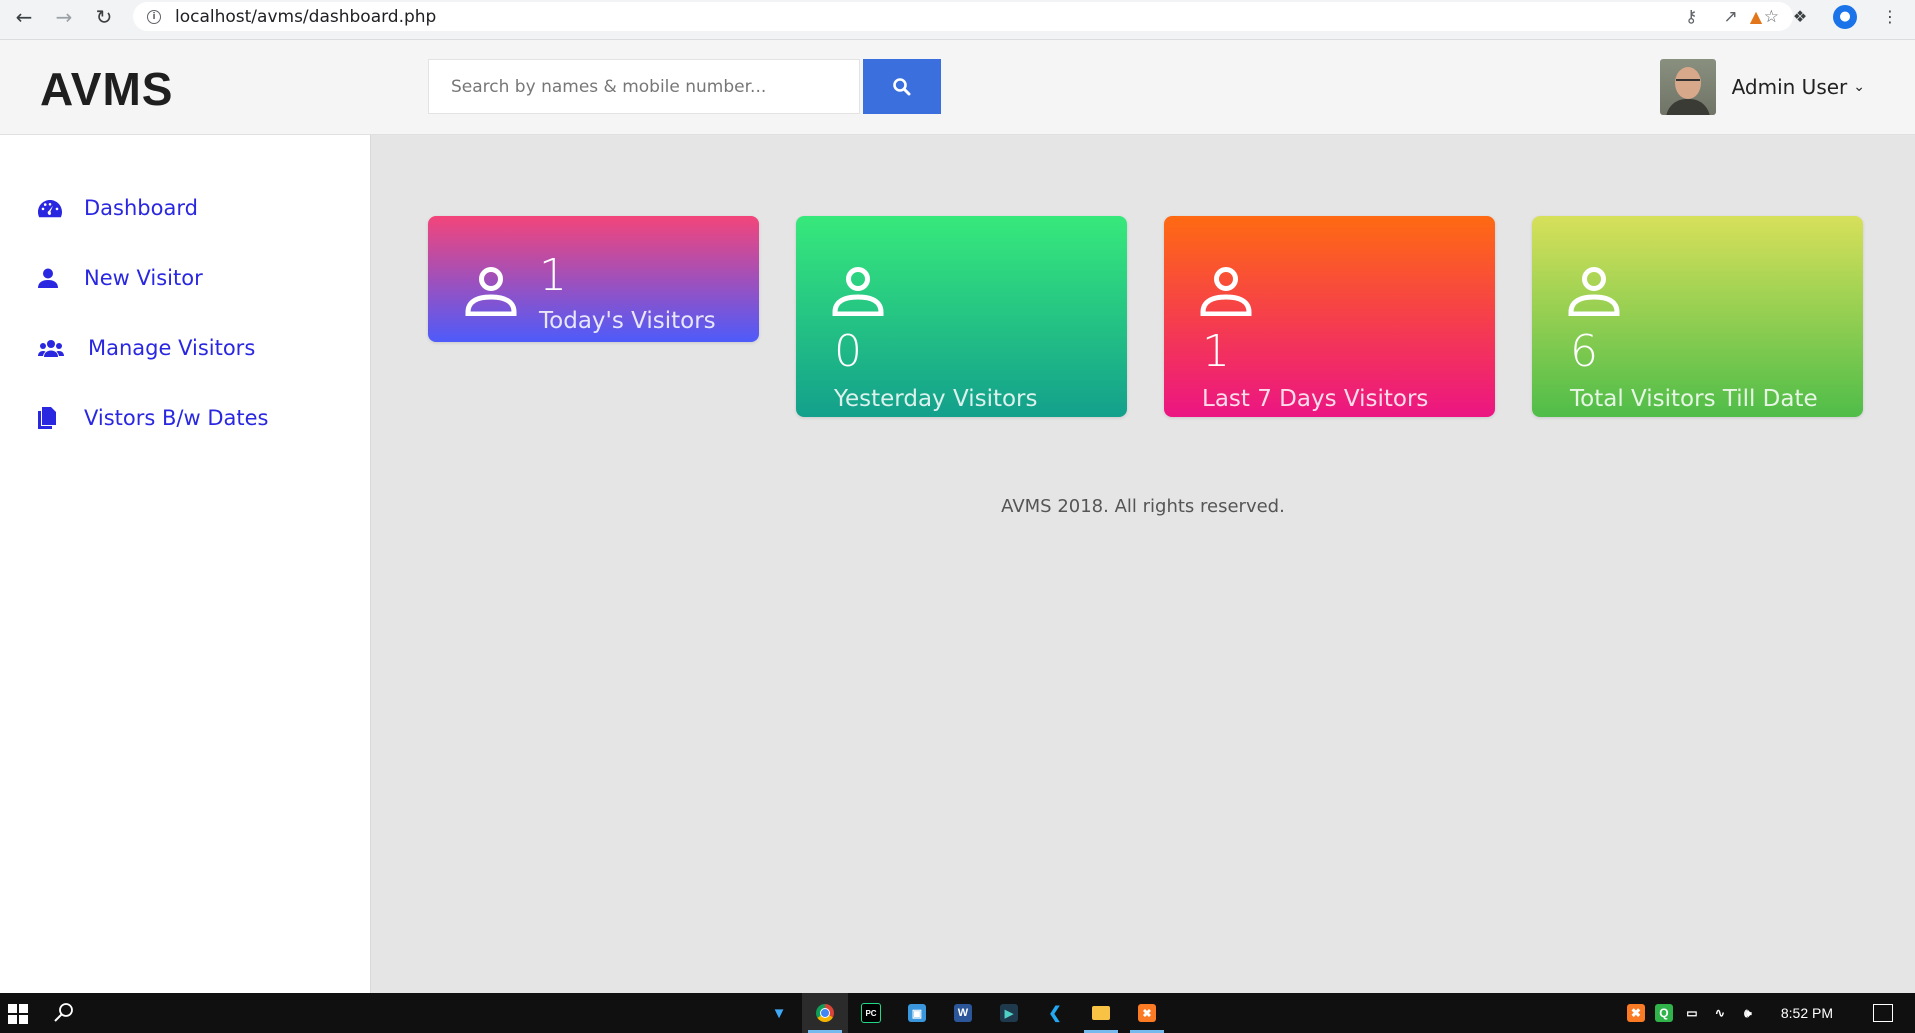  I want to click on sidebar-item-label: Manage Visitors, so click(172, 348).